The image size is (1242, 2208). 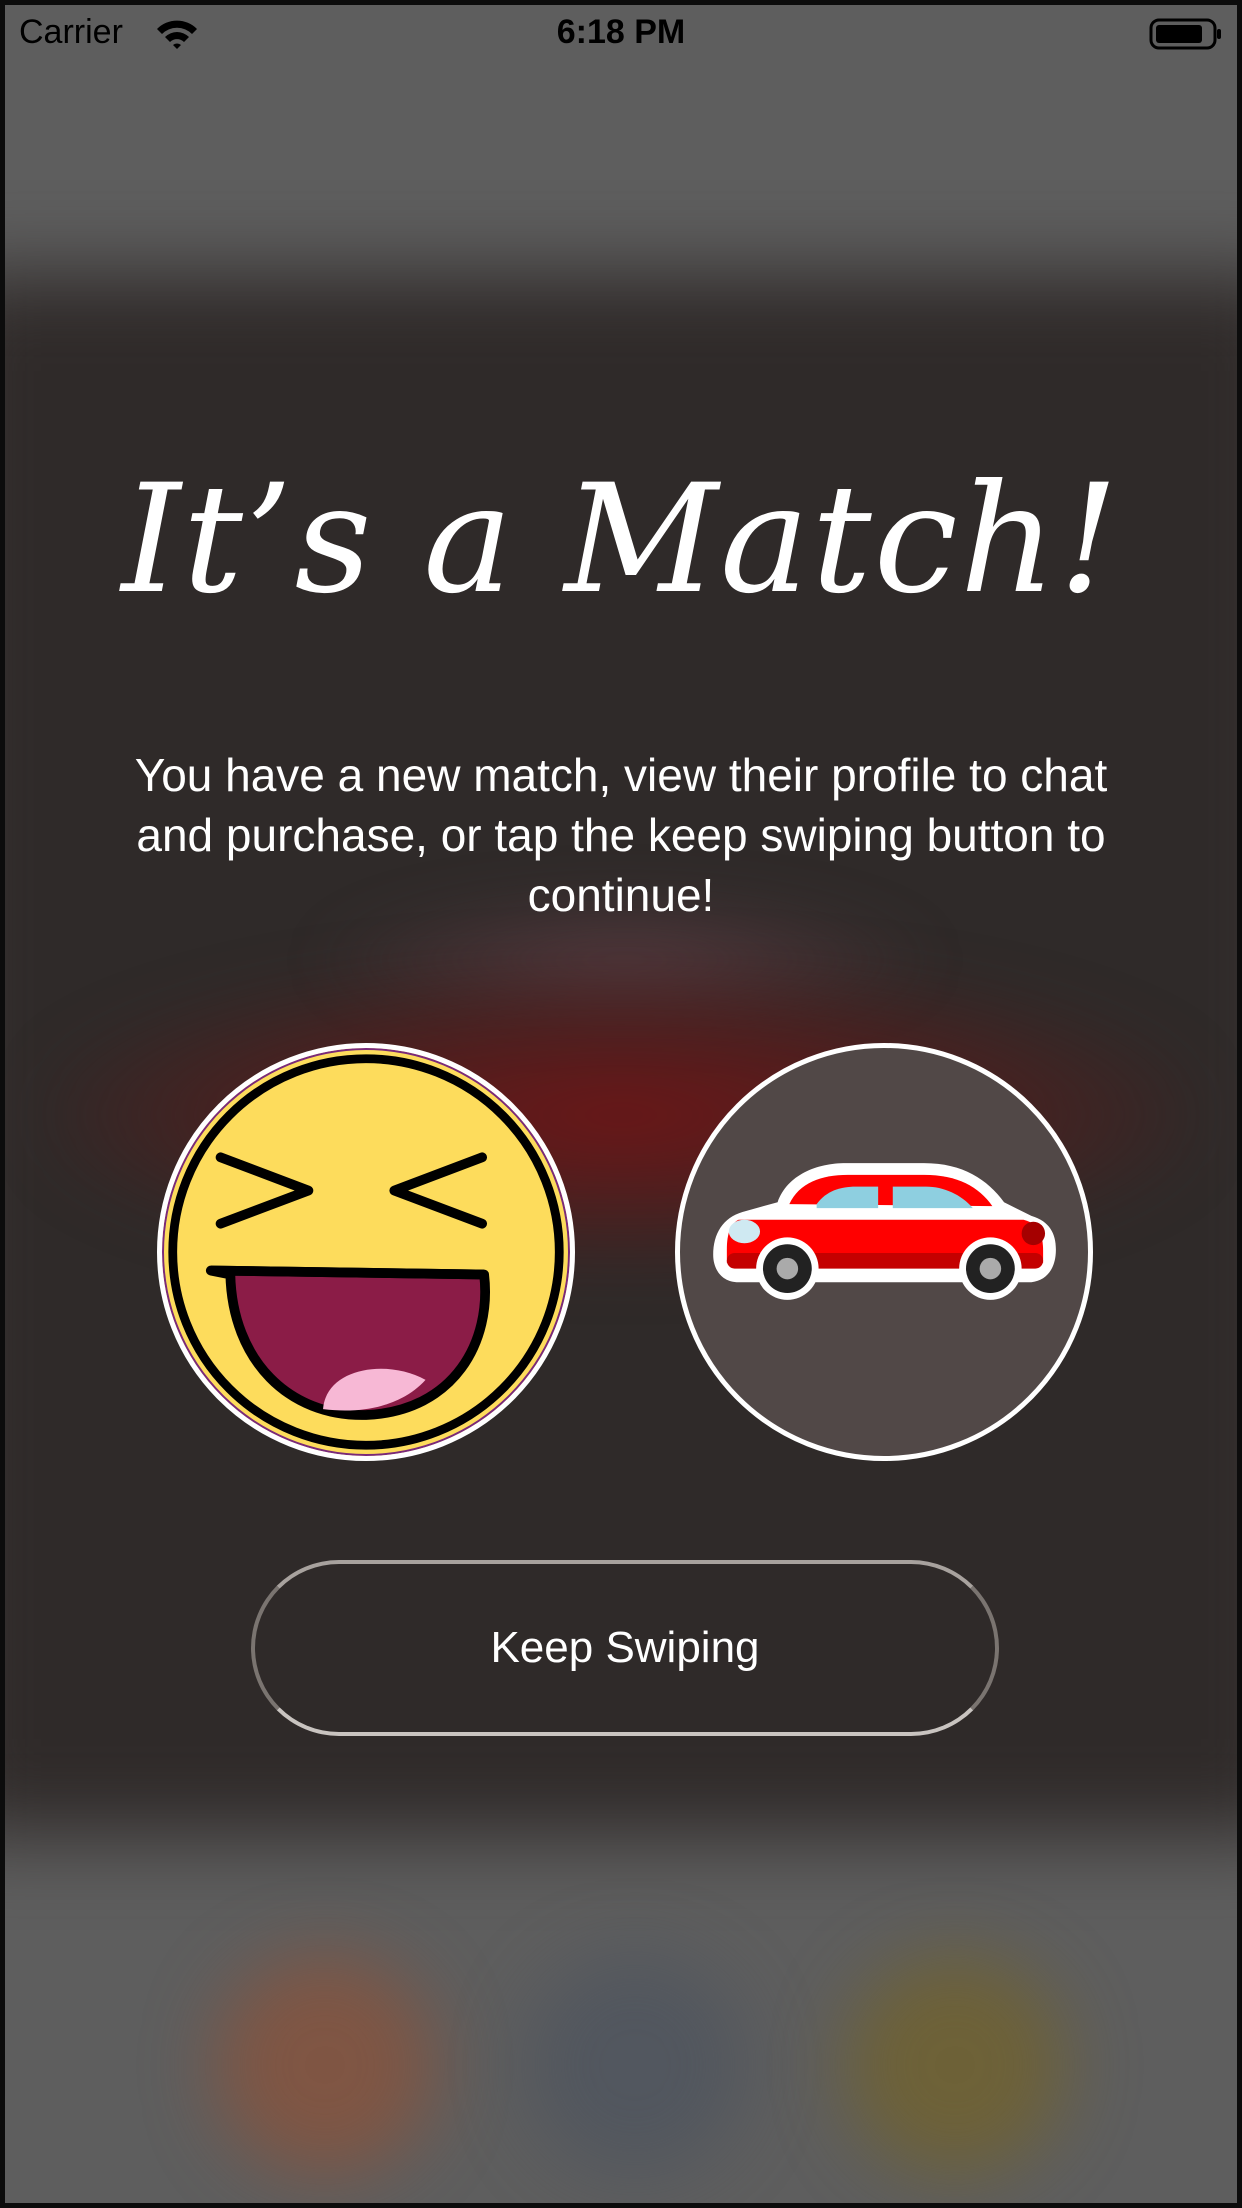 I want to click on user-avatar, so click(x=366, y=1252).